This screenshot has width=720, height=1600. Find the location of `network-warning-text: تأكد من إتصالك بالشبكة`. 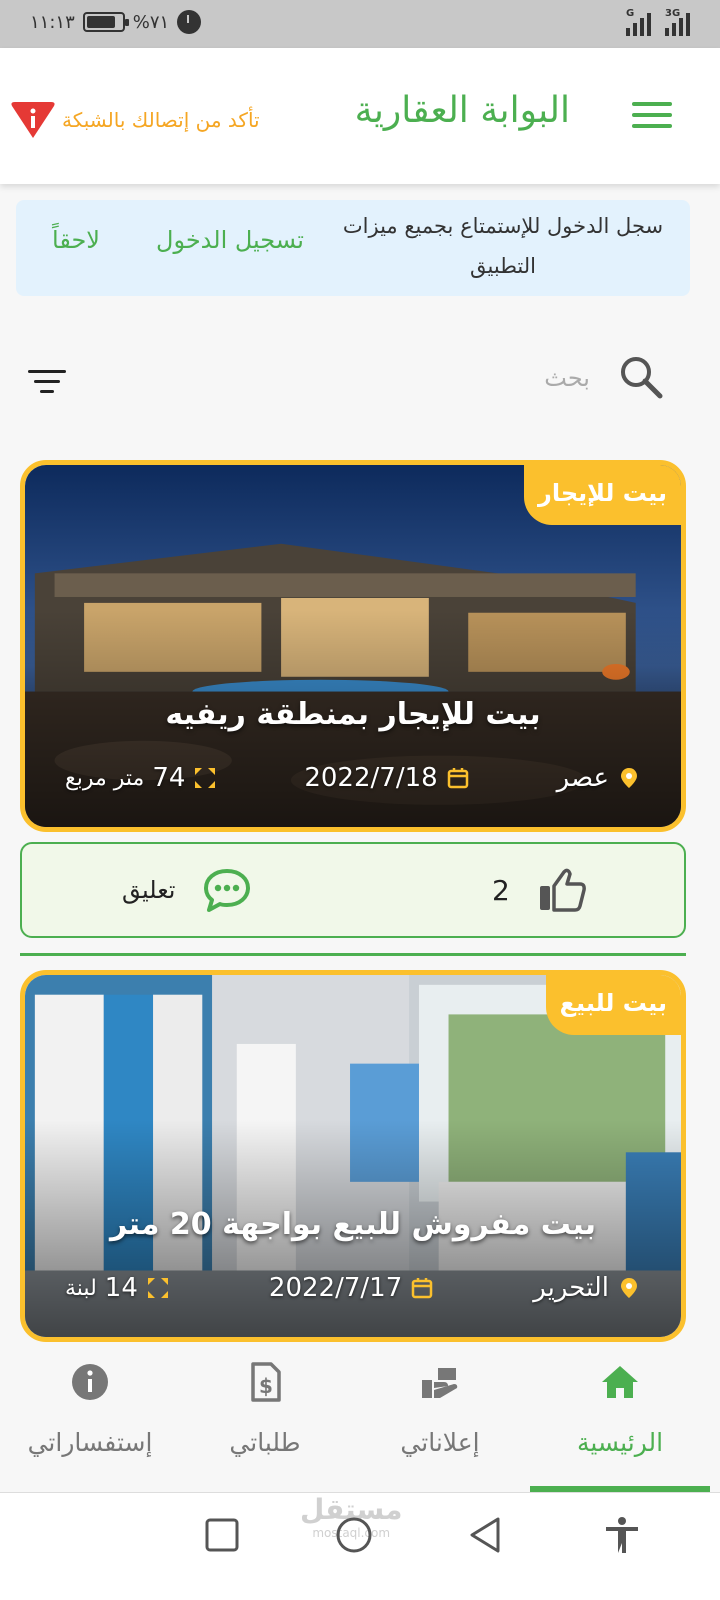

network-warning-text: تأكد من إتصالك بالشبكة is located at coordinates (161, 120).